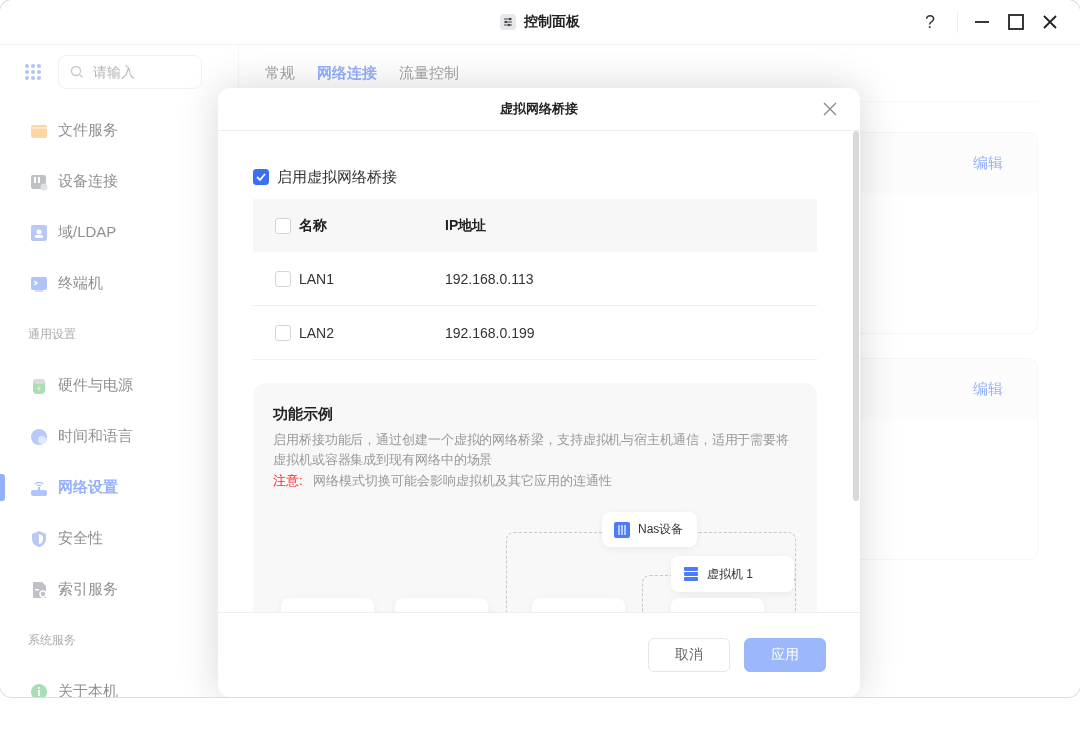  What do you see at coordinates (730, 574) in the screenshot?
I see `node-label: 虚拟机 1` at bounding box center [730, 574].